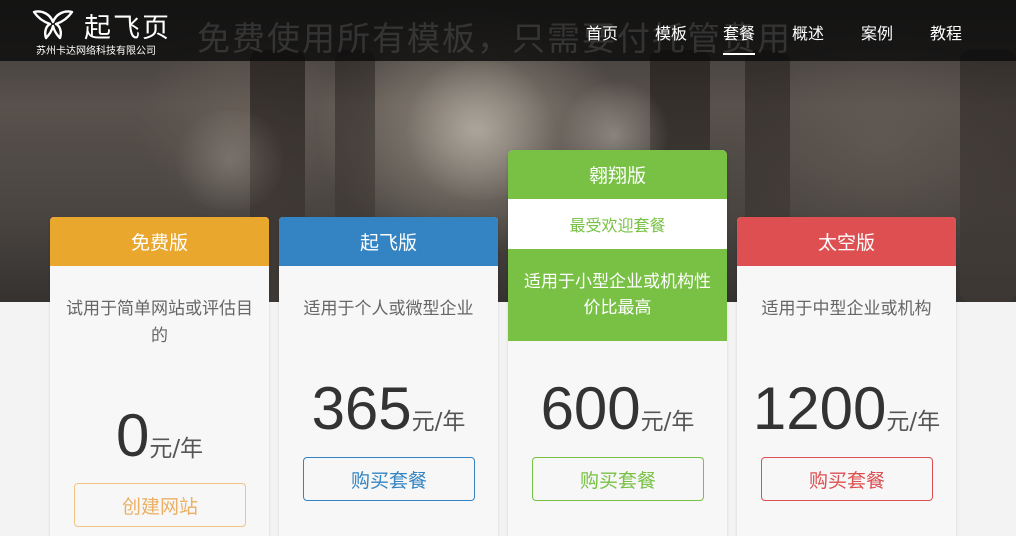 This screenshot has width=1016, height=536. What do you see at coordinates (388, 241) in the screenshot?
I see `plan-title: 起飞版` at bounding box center [388, 241].